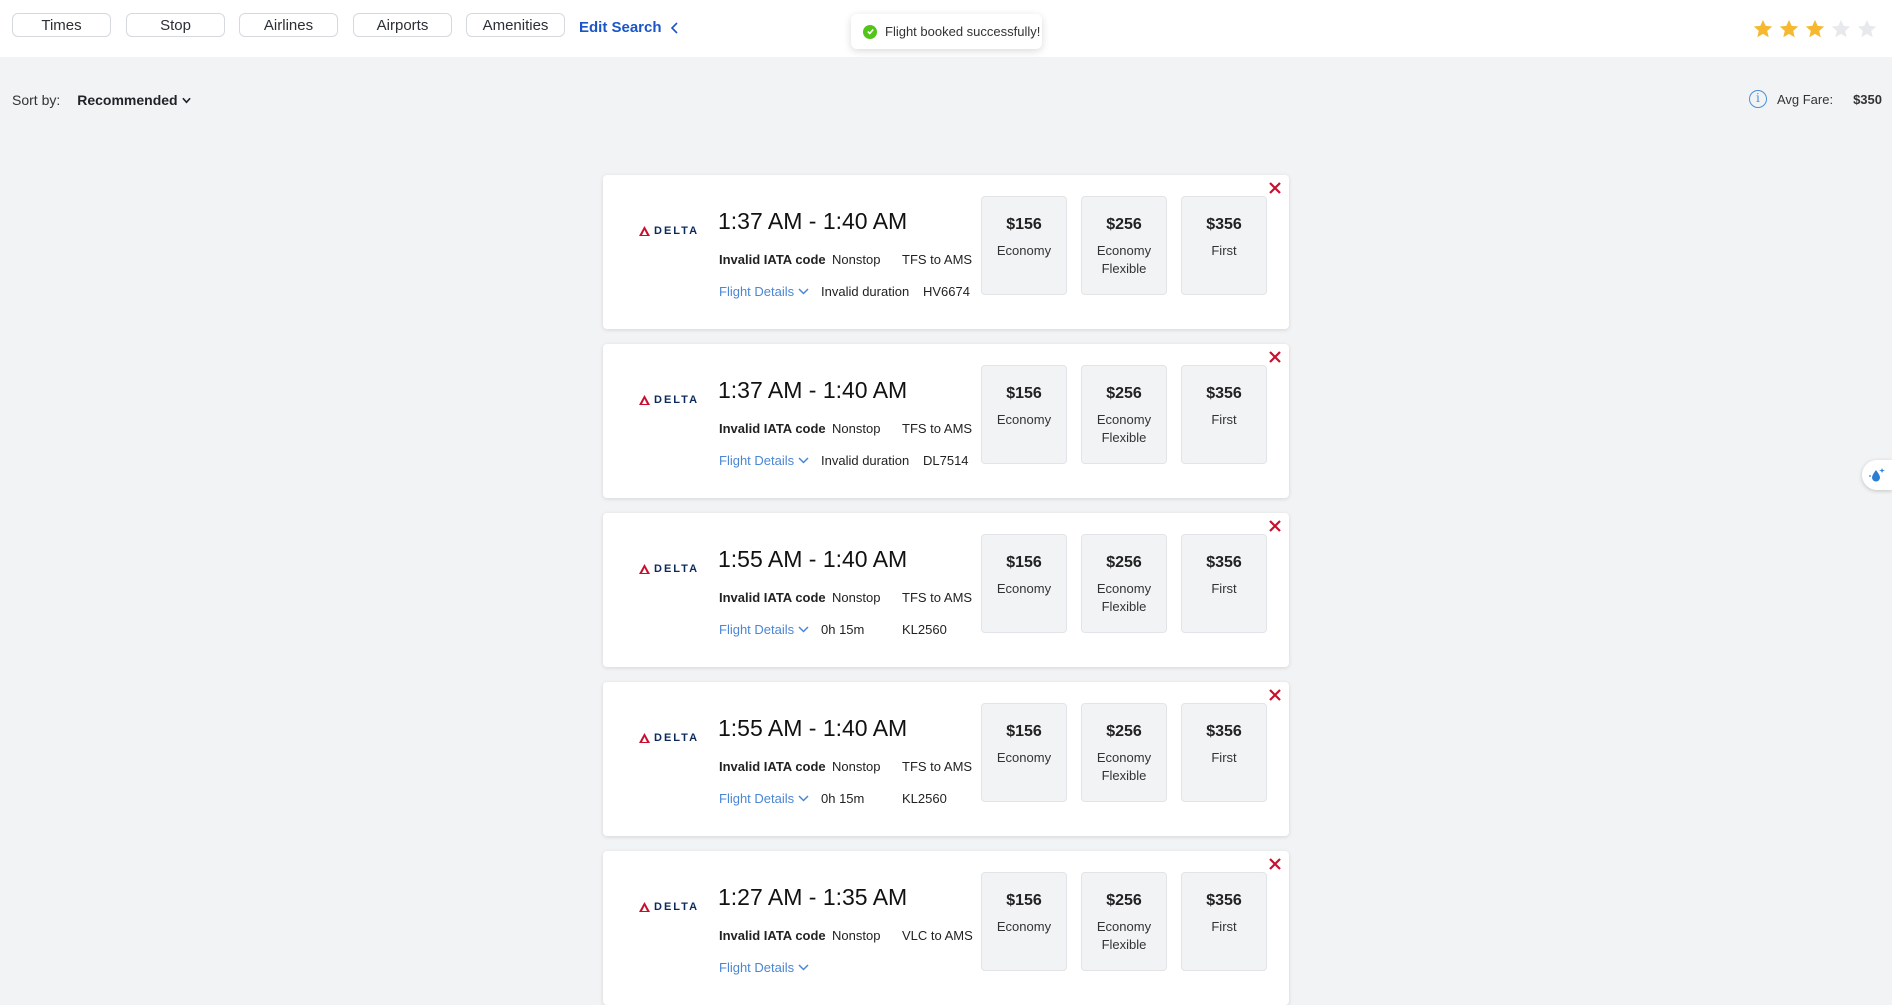  I want to click on droplet-sparkle-icon, so click(1877, 475).